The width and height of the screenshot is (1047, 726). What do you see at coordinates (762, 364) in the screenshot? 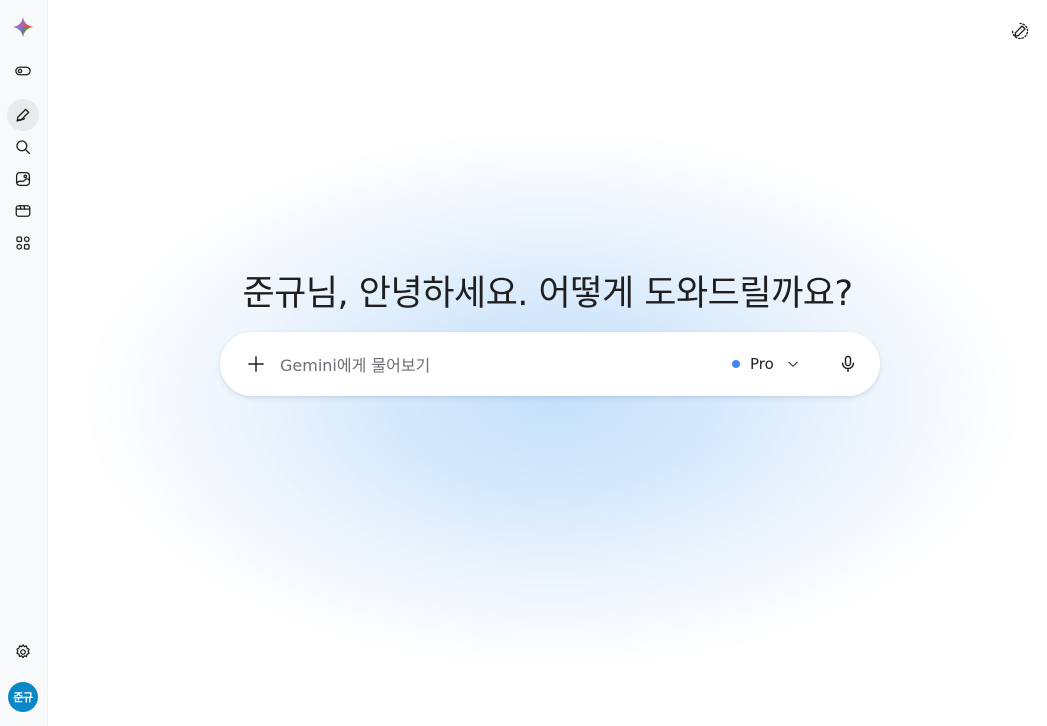
I see `model-label: Pro` at bounding box center [762, 364].